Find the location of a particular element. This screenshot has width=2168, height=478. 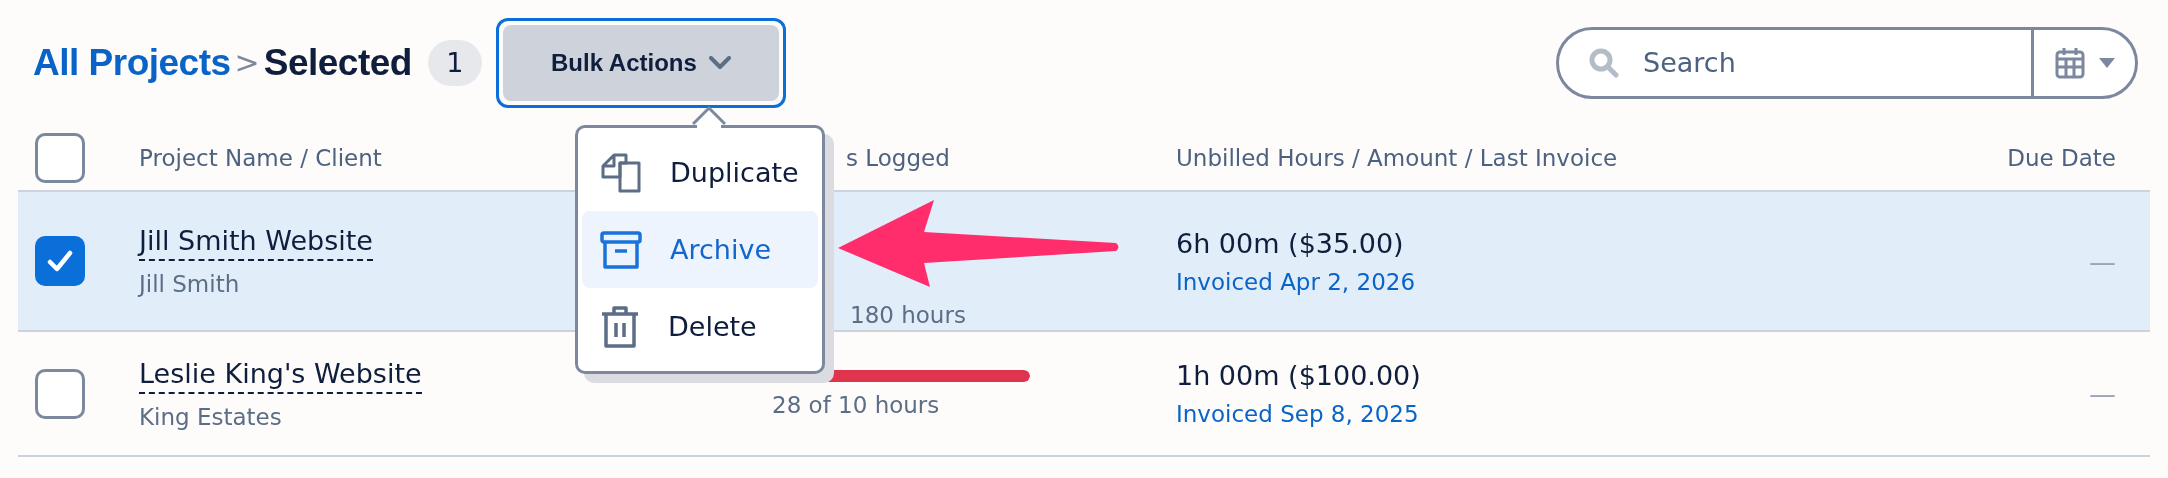

copy-icon is located at coordinates (621, 172).